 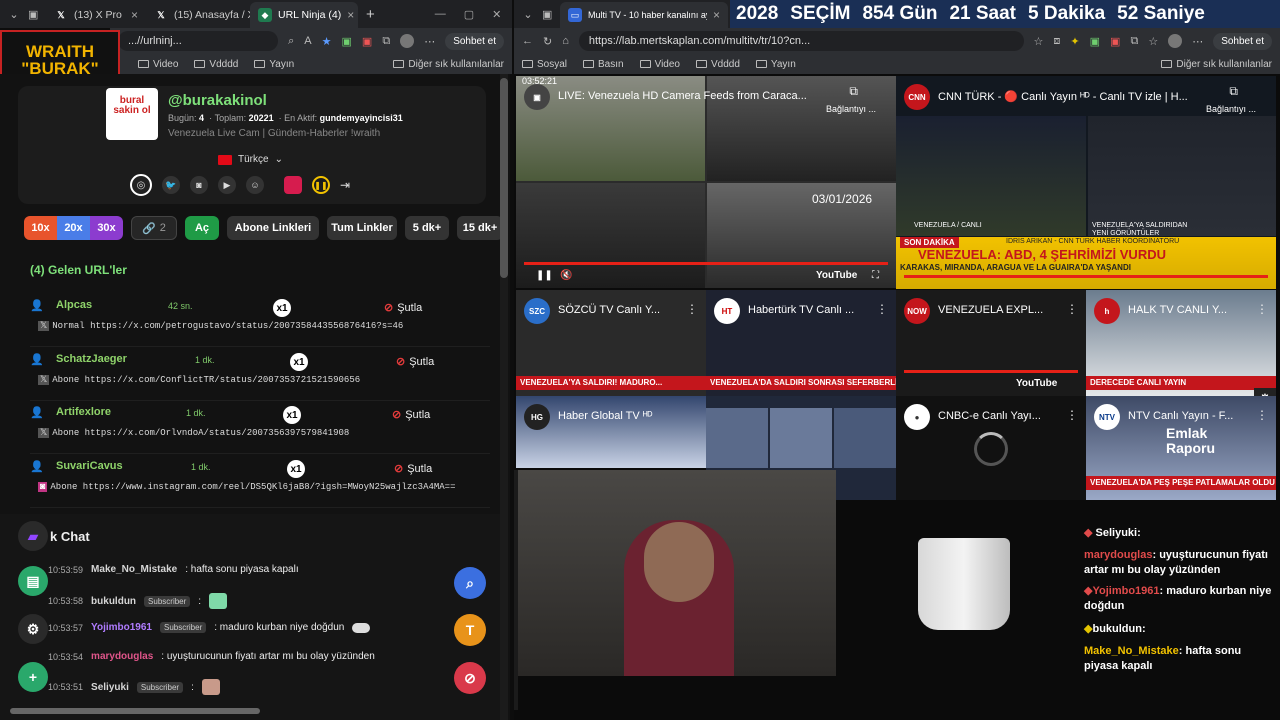 I want to click on youtube-icon: ▶, so click(x=227, y=185).